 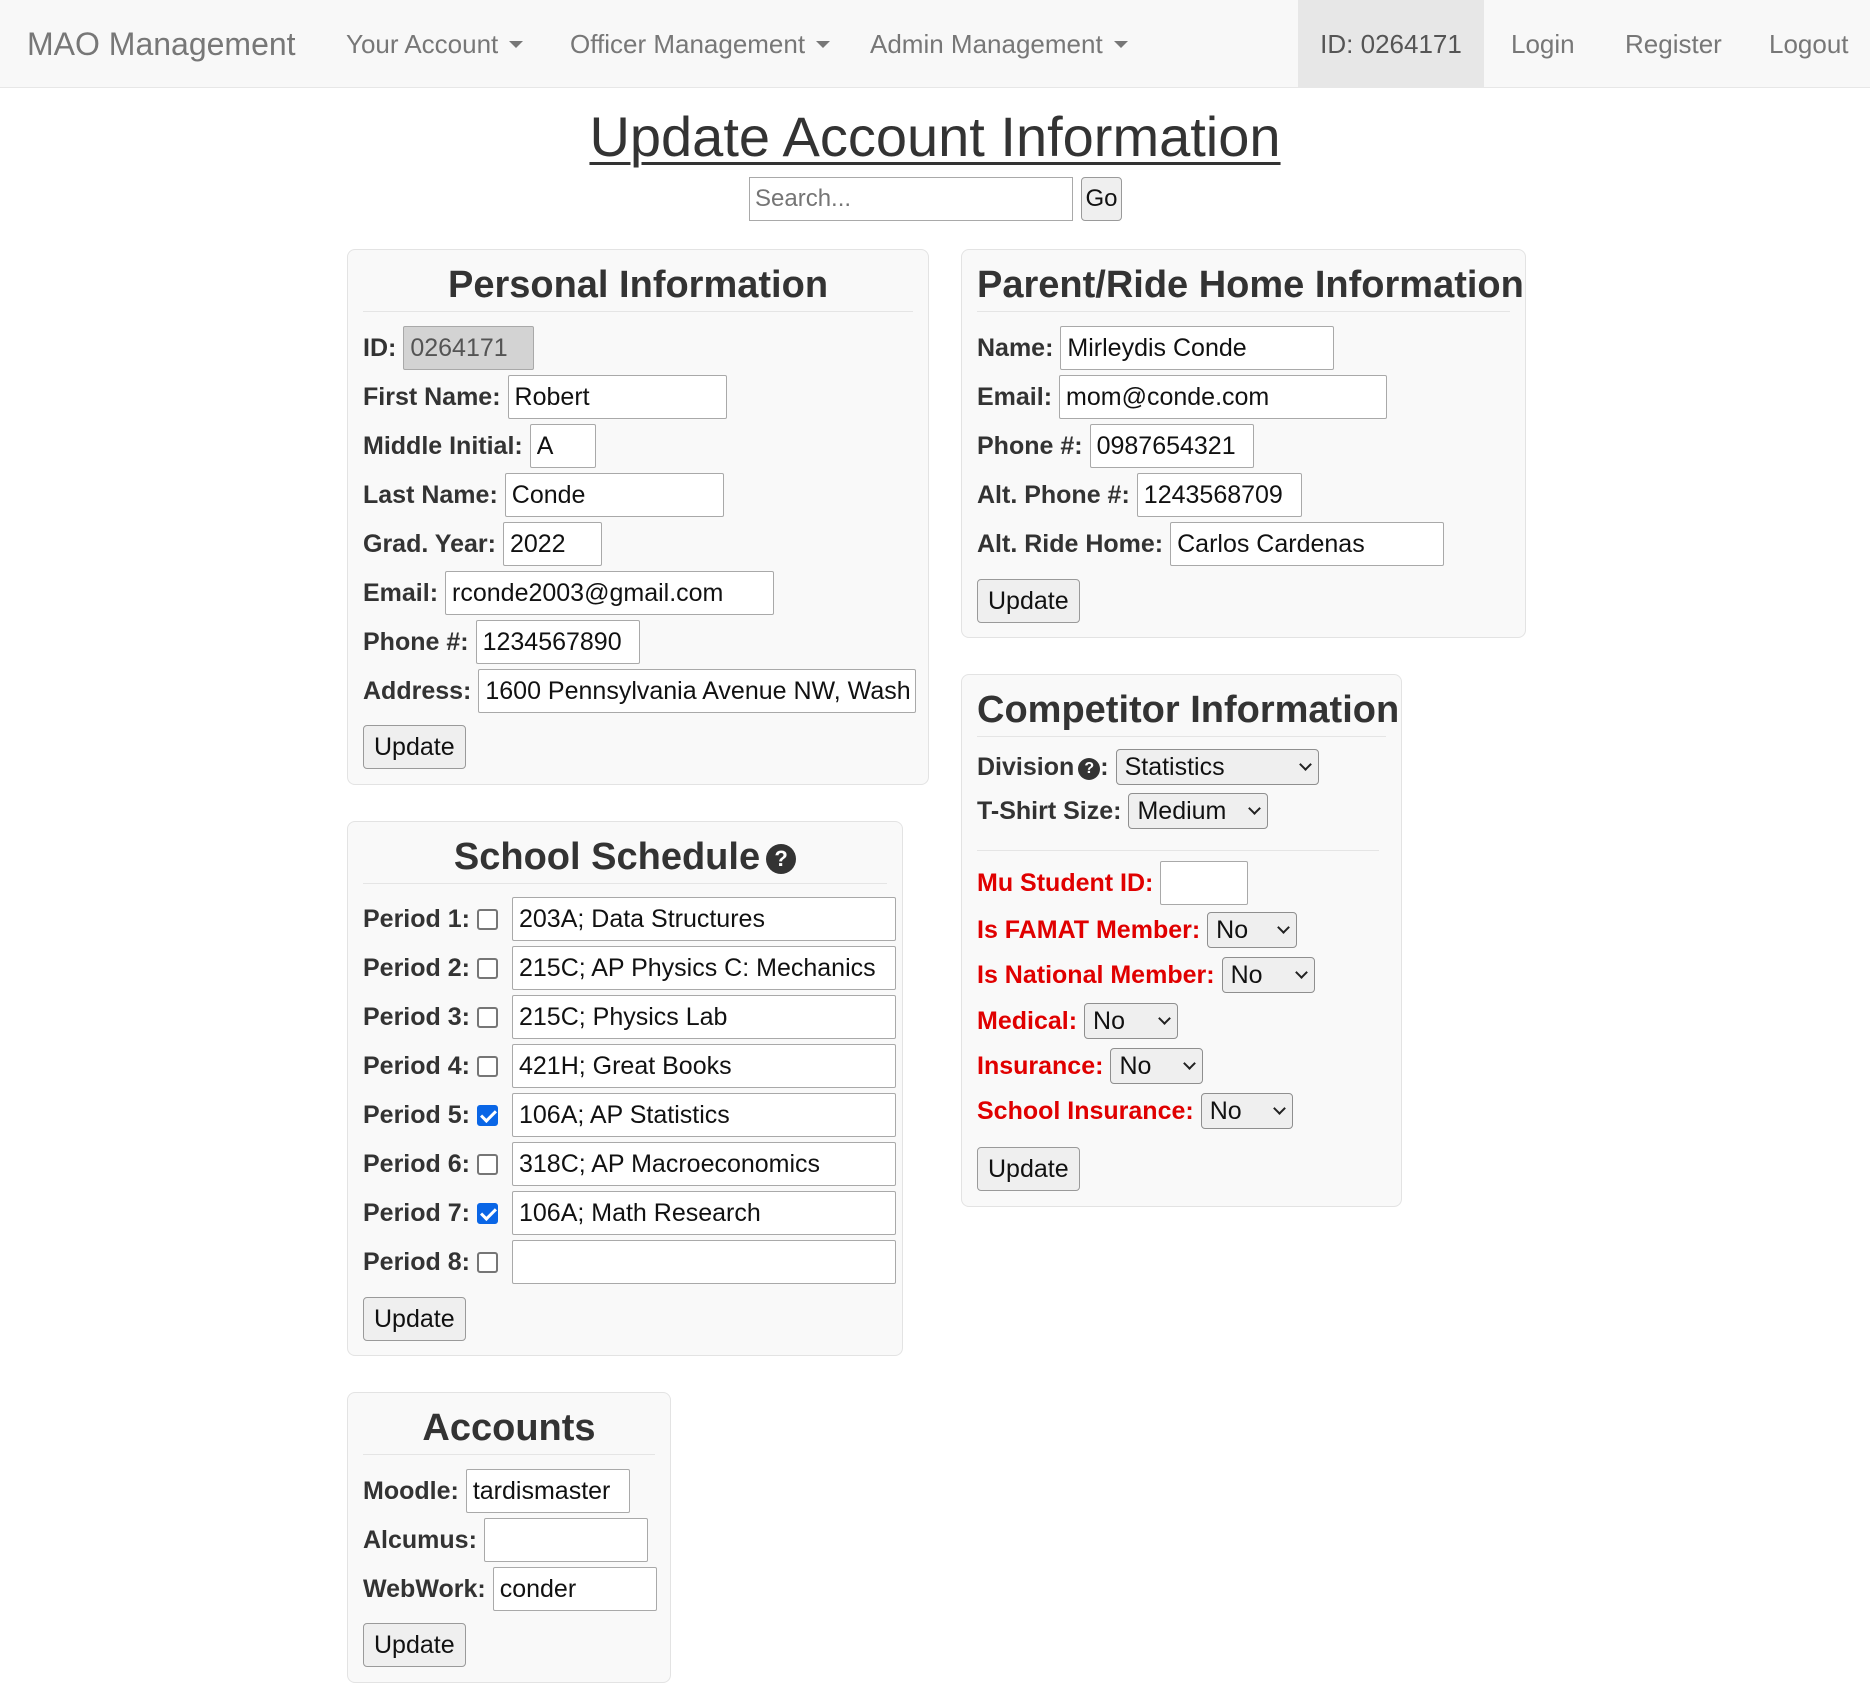 I want to click on last-name-field, so click(x=614, y=495).